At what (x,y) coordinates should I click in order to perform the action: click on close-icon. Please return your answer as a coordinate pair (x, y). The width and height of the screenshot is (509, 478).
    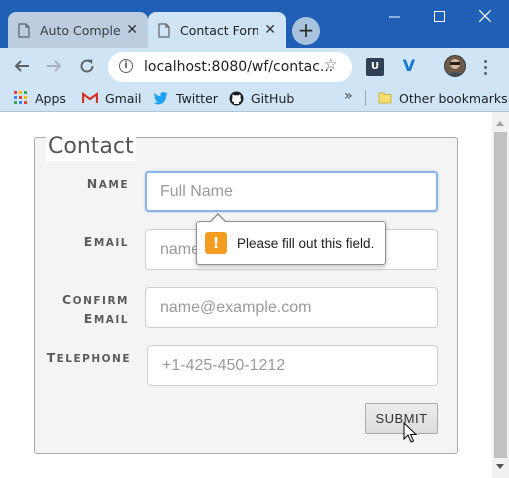
    Looking at the image, I should click on (485, 16).